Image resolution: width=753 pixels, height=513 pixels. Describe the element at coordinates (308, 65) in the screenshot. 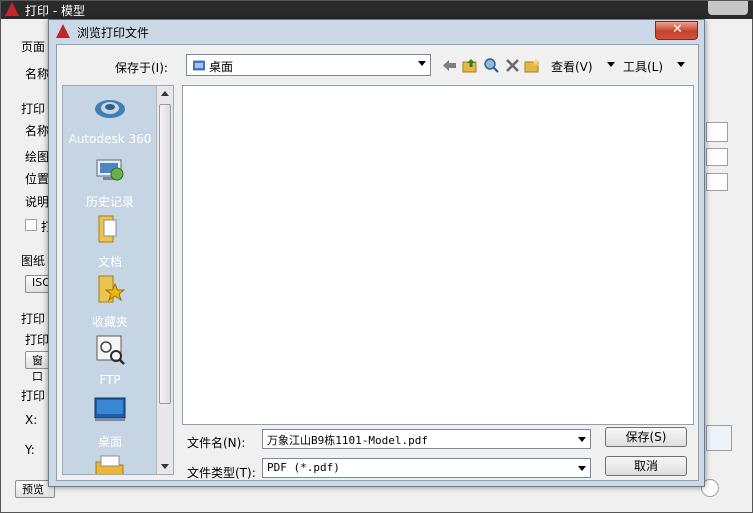

I see `save-in-combo: 桌面` at that location.